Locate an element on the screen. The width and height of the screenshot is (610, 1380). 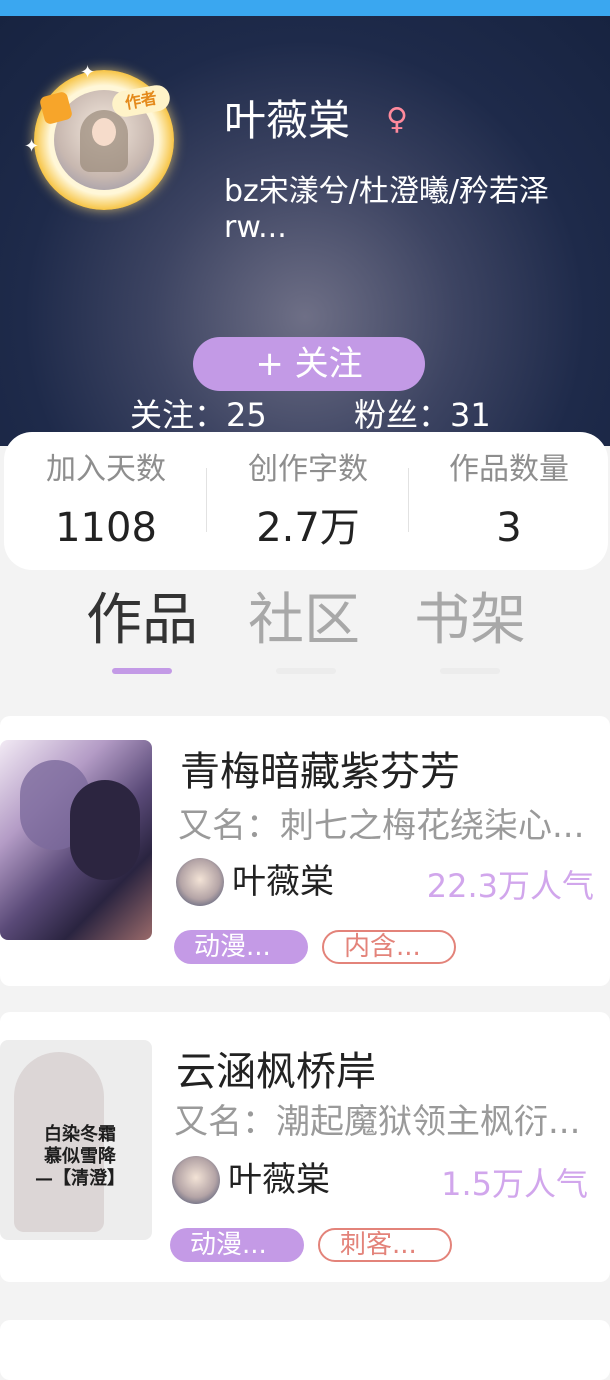
female-icon: ♀ is located at coordinates (397, 119).